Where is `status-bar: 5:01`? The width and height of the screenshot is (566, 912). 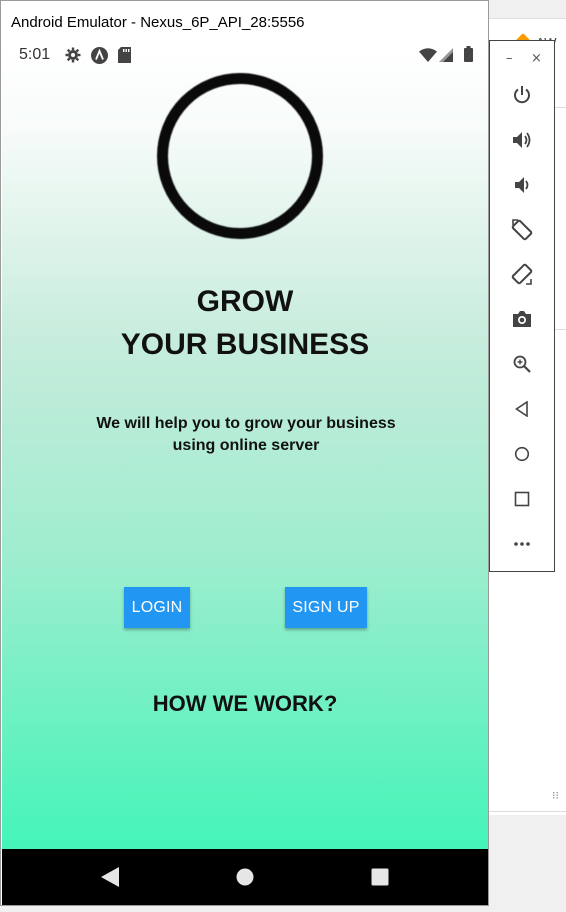
status-bar: 5:01 is located at coordinates (245, 57).